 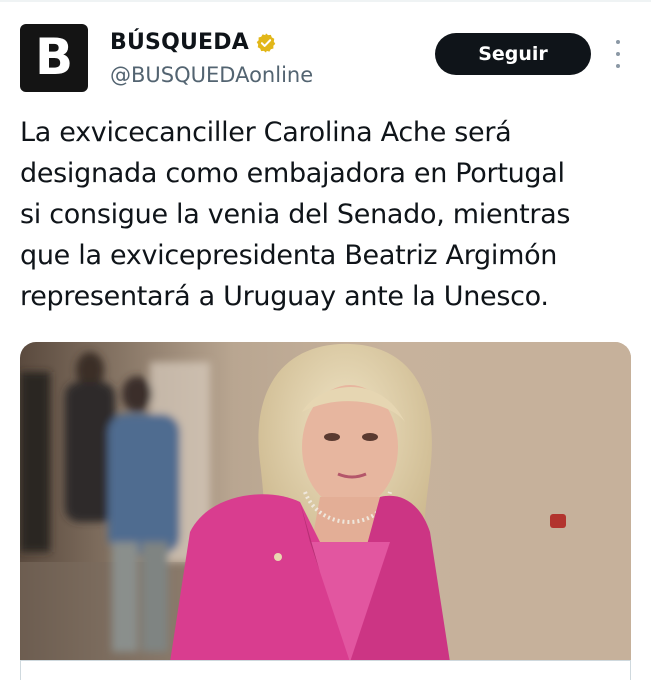 What do you see at coordinates (325, 1) in the screenshot?
I see `top-divider` at bounding box center [325, 1].